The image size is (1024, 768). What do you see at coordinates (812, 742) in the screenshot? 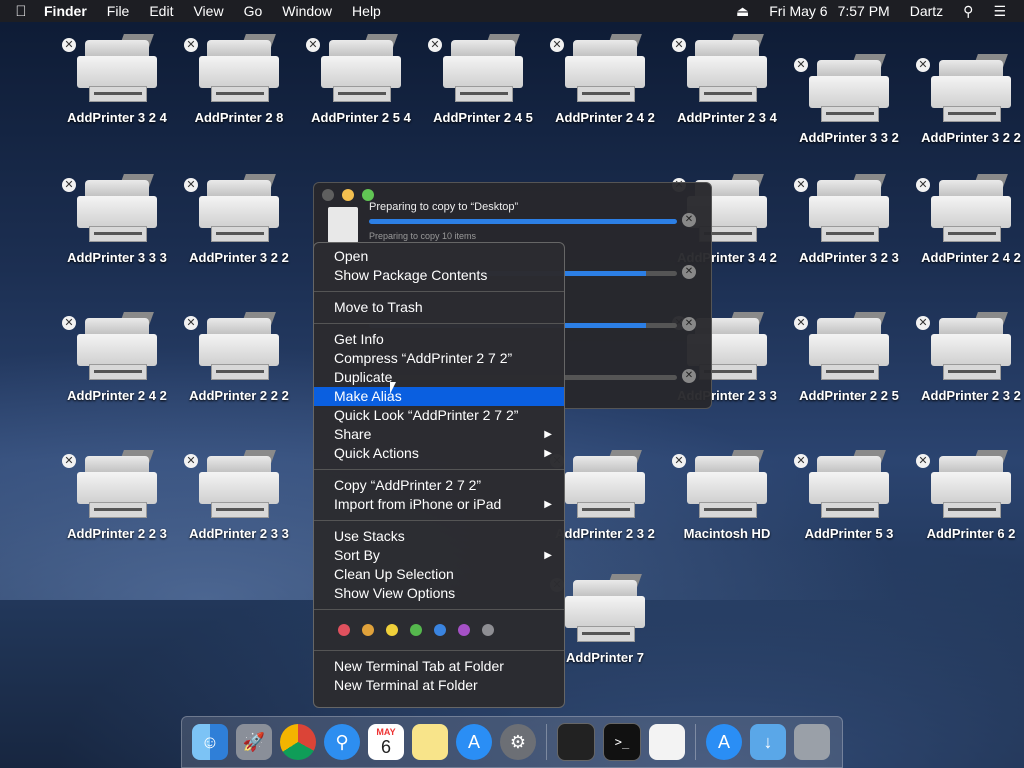
I see `trash-icon` at bounding box center [812, 742].